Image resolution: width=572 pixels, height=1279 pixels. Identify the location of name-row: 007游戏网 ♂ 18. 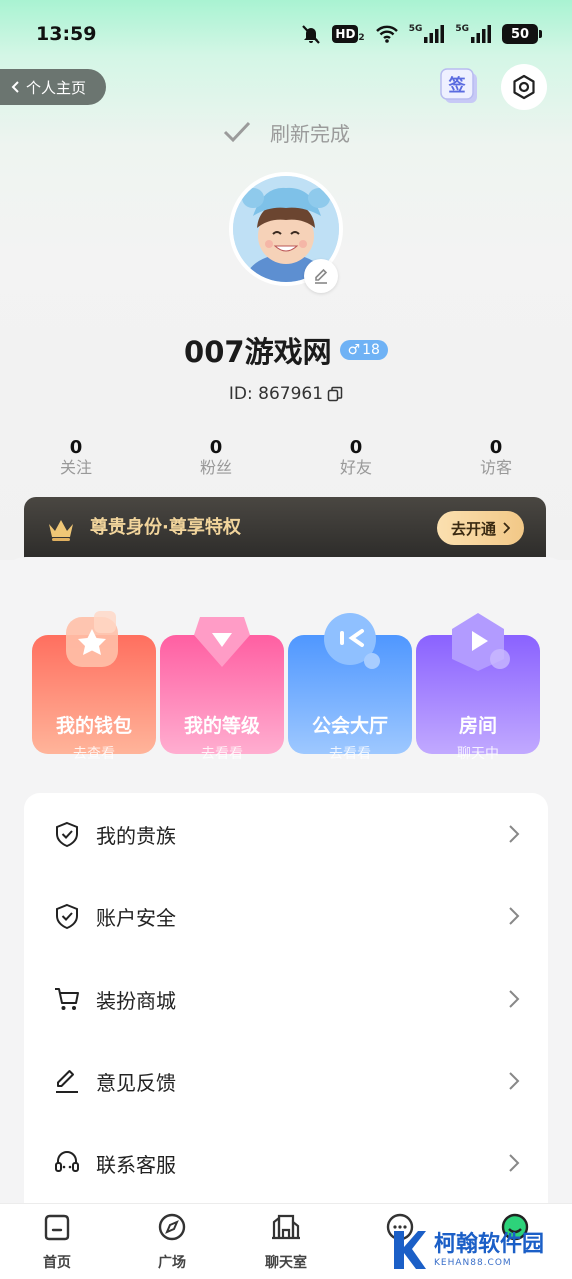
(286, 350).